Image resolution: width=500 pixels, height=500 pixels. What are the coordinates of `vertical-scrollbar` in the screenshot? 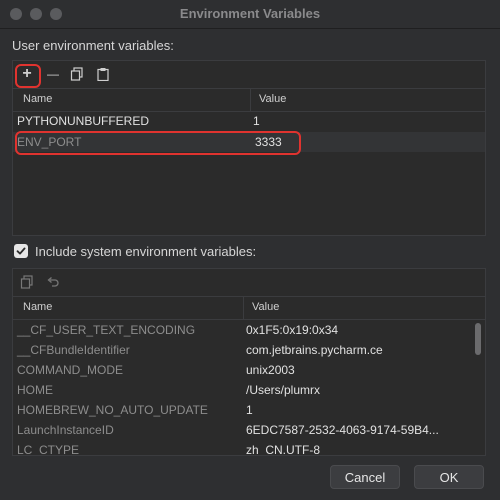 It's located at (478, 339).